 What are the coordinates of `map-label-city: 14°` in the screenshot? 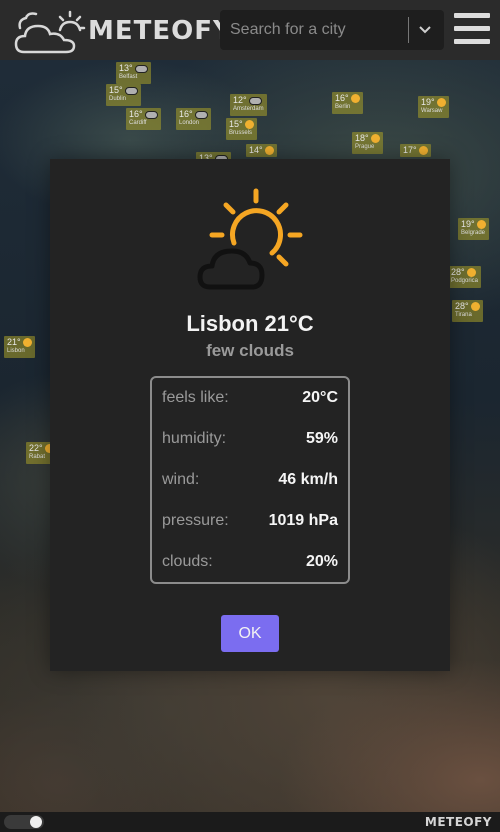 It's located at (261, 151).